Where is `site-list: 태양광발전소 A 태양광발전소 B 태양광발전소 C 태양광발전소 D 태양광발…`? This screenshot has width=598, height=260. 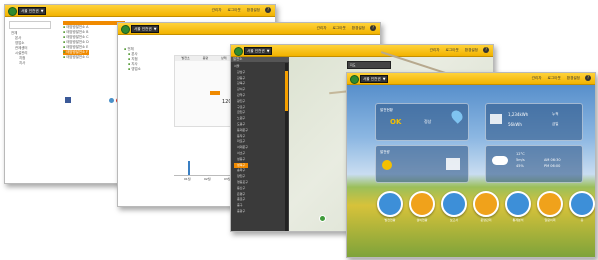 site-list: 태양광발전소 A 태양광발전소 B 태양광발전소 C 태양광발전소 D 태양광발… is located at coordinates (76, 42).